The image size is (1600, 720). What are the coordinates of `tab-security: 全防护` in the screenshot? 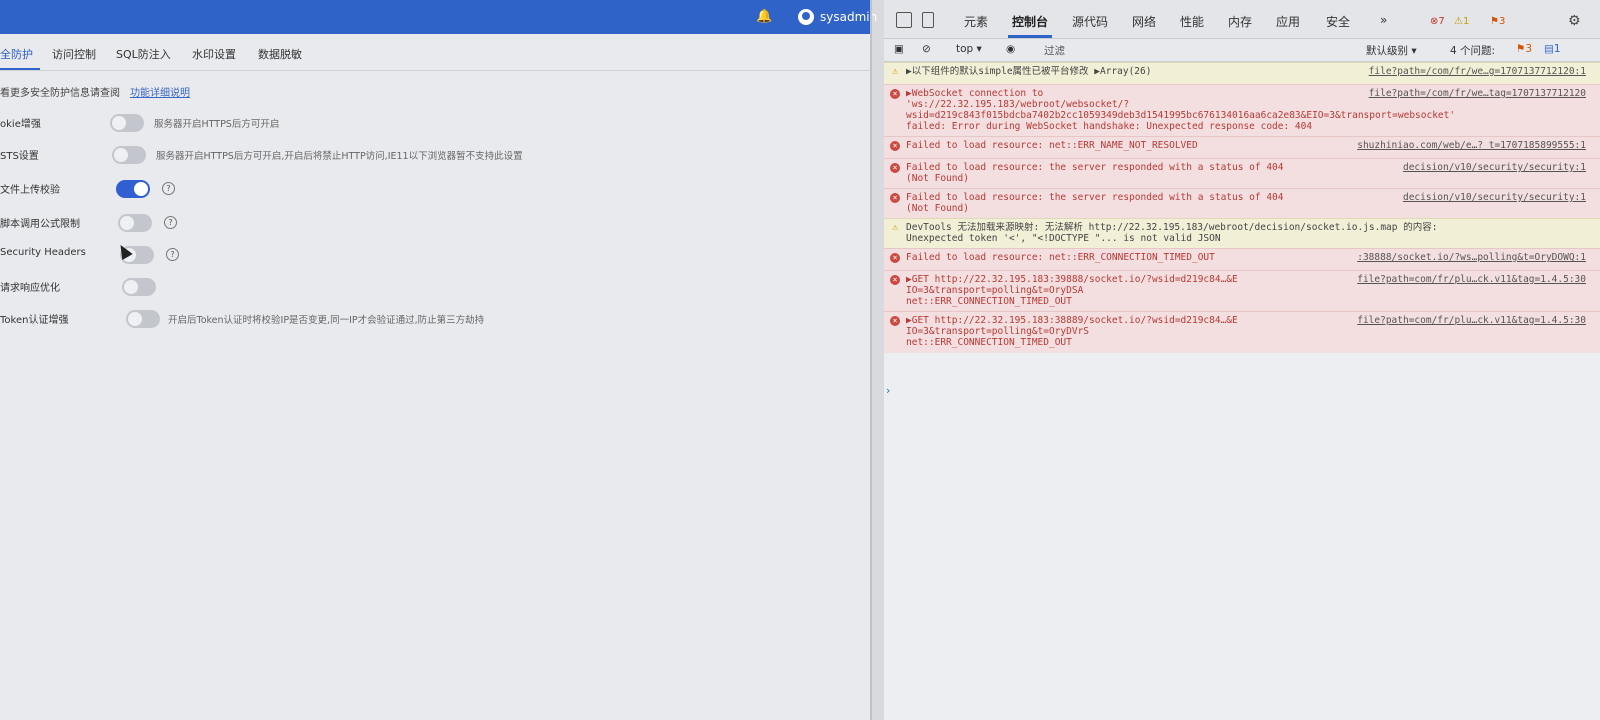 It's located at (16, 54).